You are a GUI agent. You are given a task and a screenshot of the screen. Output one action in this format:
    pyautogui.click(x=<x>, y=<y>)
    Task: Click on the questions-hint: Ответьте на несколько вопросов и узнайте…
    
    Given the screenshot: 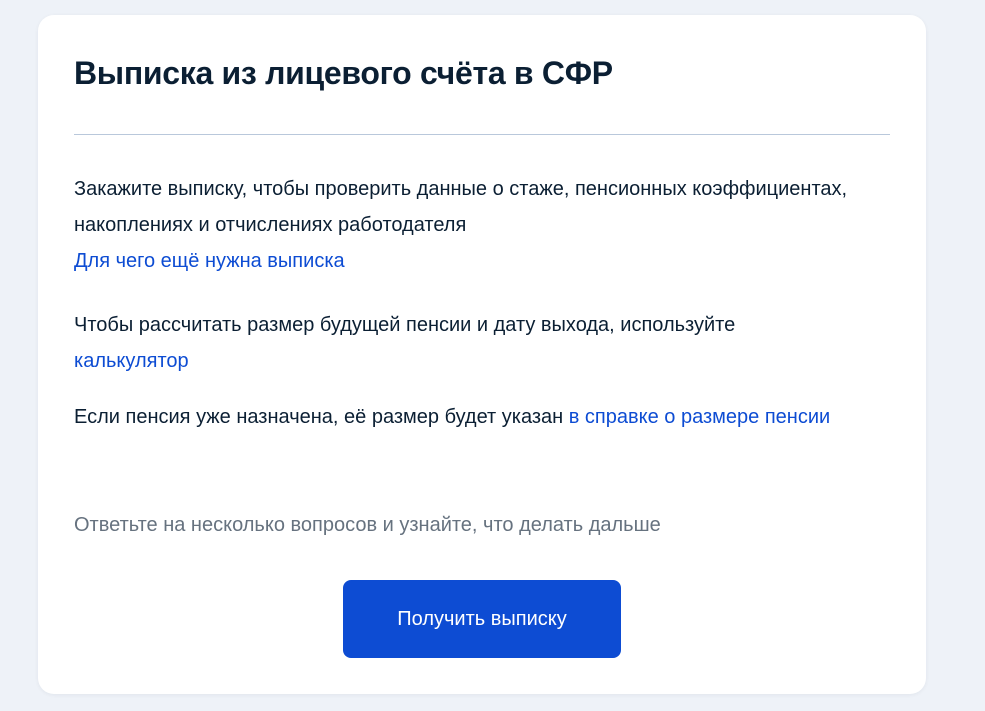 What is the action you would take?
    pyautogui.click(x=367, y=525)
    